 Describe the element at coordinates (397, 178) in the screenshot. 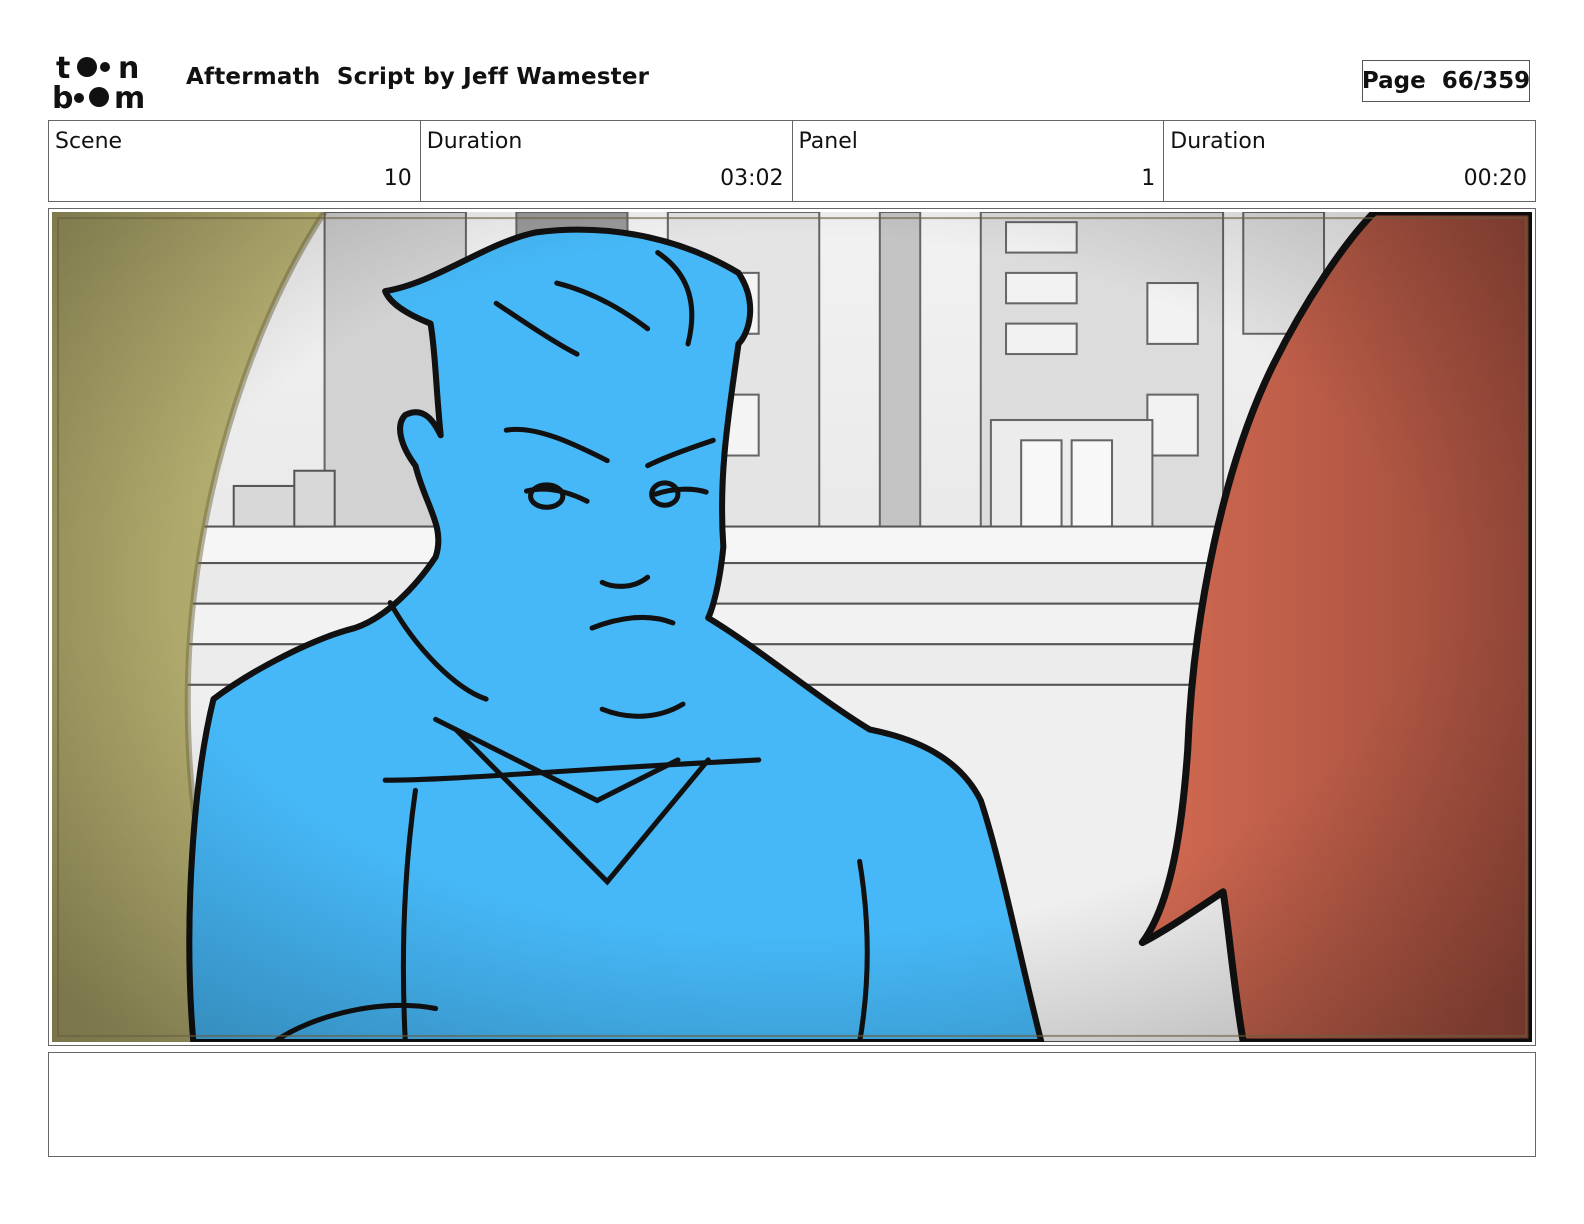

I see `scene-value: 10` at that location.